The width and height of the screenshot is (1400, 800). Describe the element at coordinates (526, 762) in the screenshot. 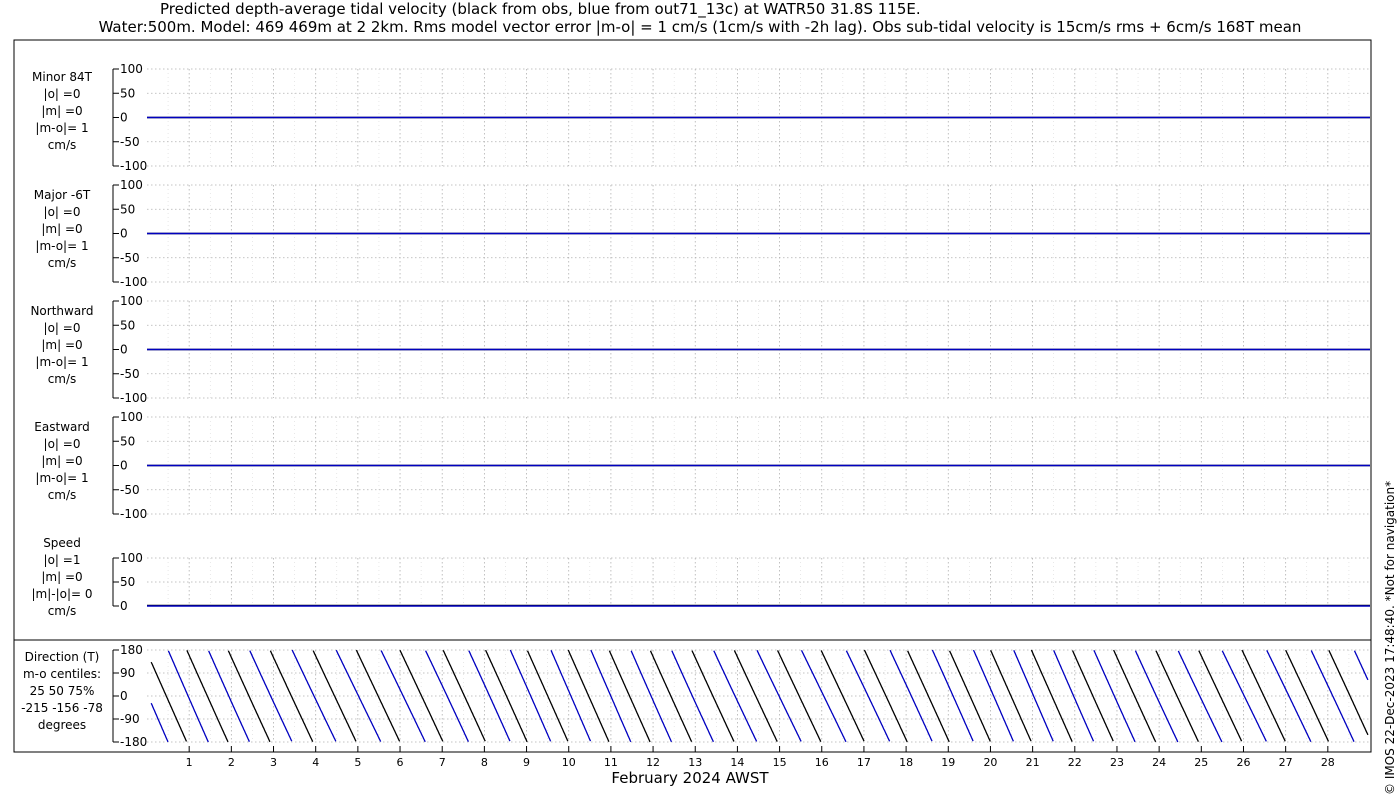

I see `x-tick-label: 9` at that location.